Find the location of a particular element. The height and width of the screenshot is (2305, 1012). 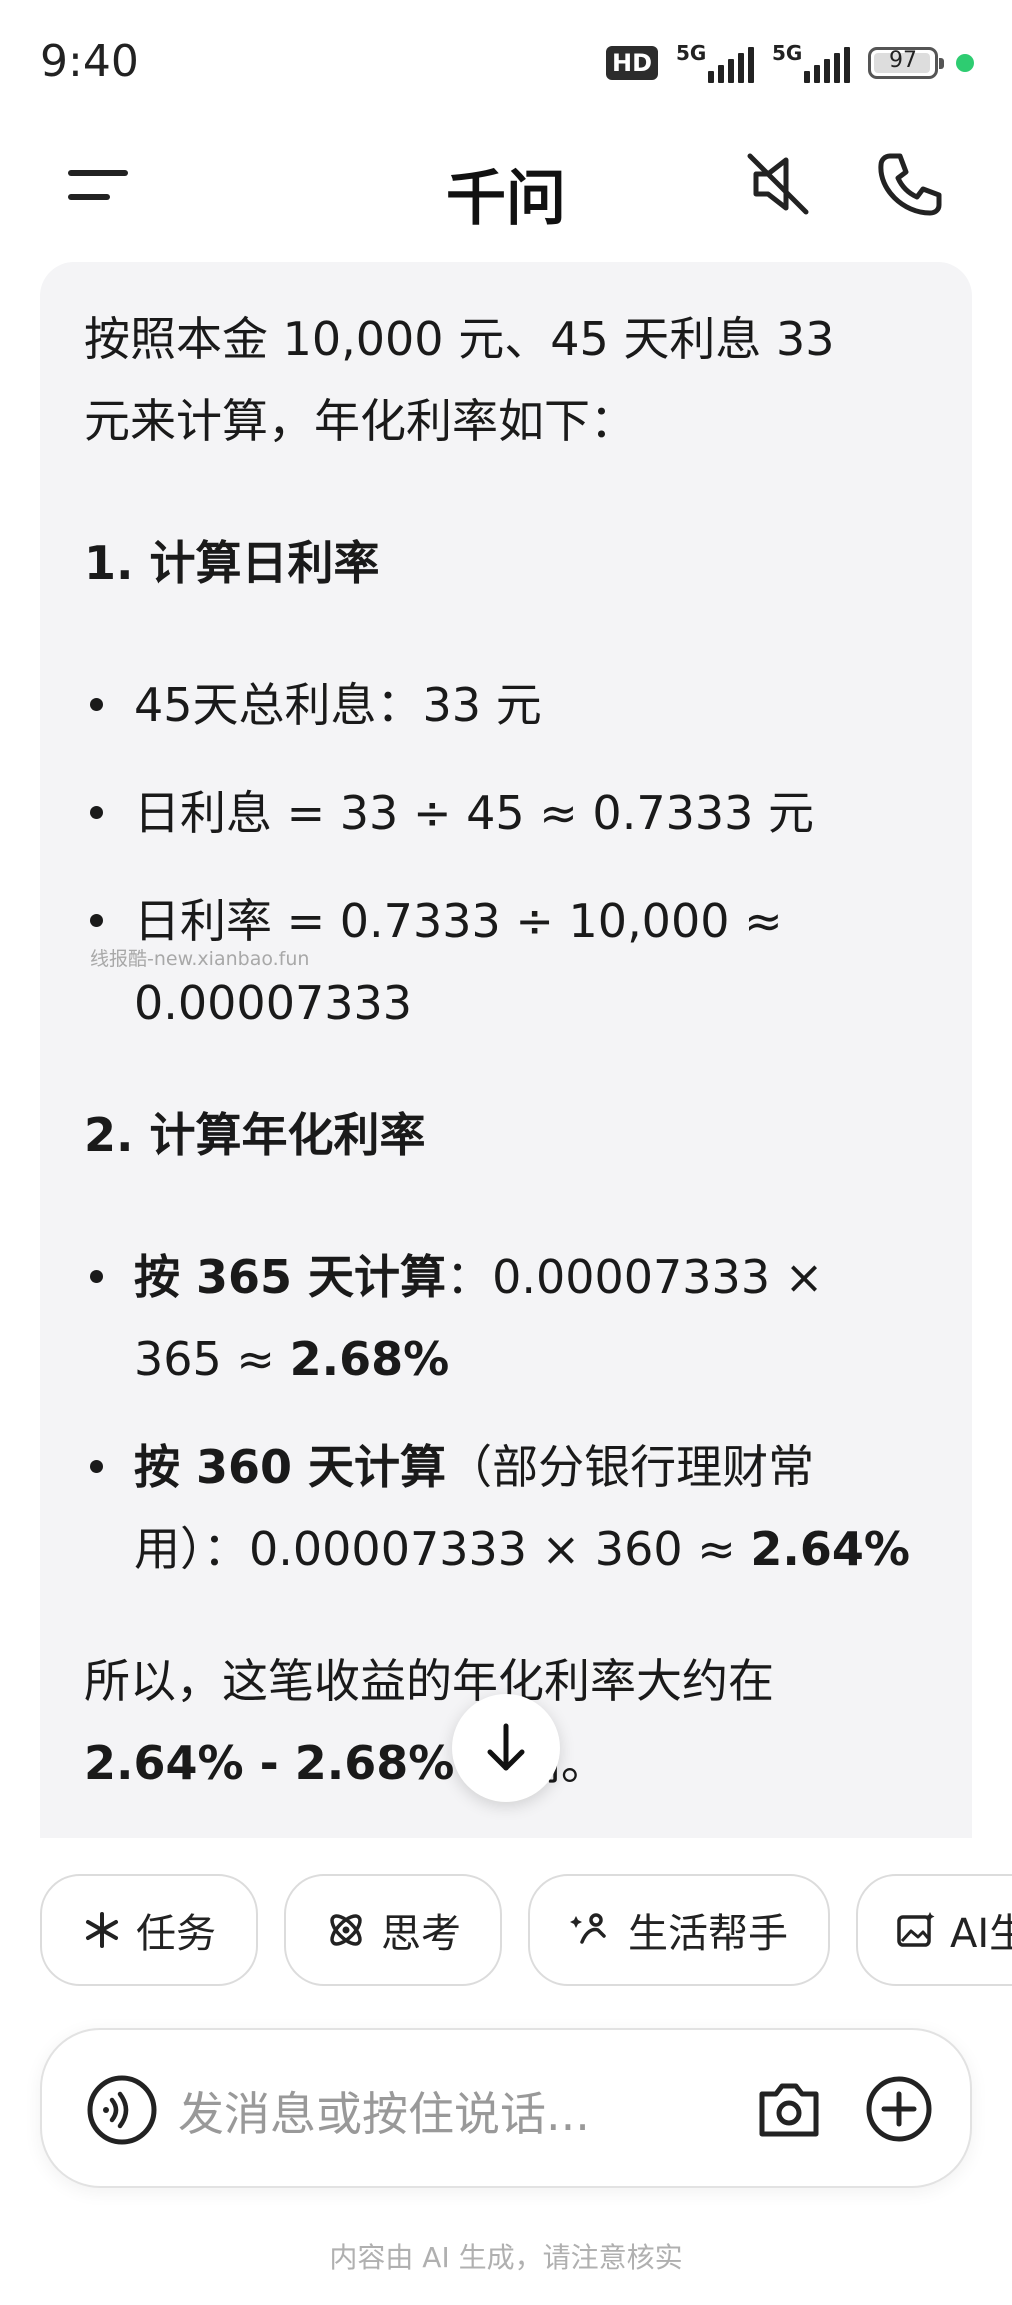

camera-icon is located at coordinates (789, 2110).